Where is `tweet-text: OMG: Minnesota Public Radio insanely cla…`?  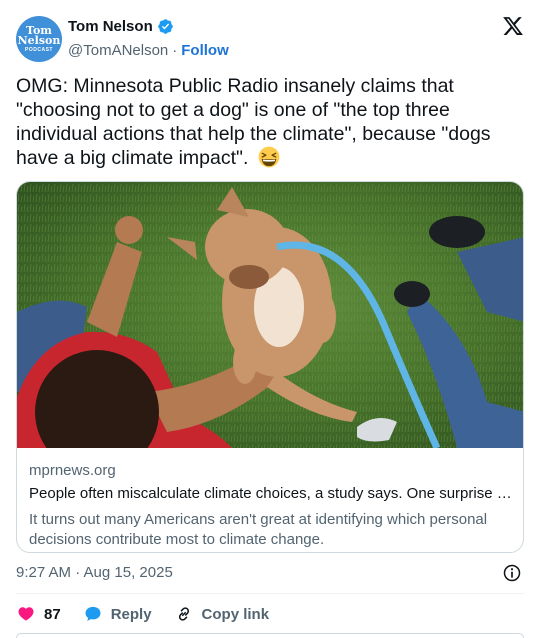 tweet-text: OMG: Minnesota Public Radio insanely cla… is located at coordinates (253, 122).